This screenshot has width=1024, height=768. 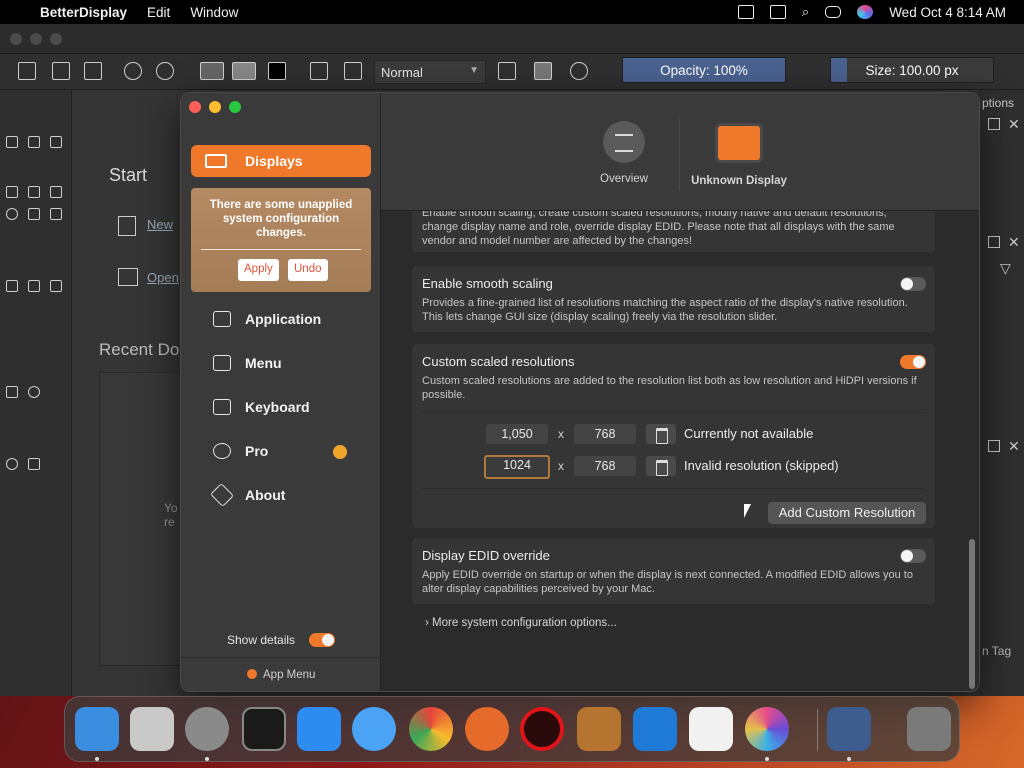 What do you see at coordinates (34, 192) in the screenshot?
I see `line-tool-icon` at bounding box center [34, 192].